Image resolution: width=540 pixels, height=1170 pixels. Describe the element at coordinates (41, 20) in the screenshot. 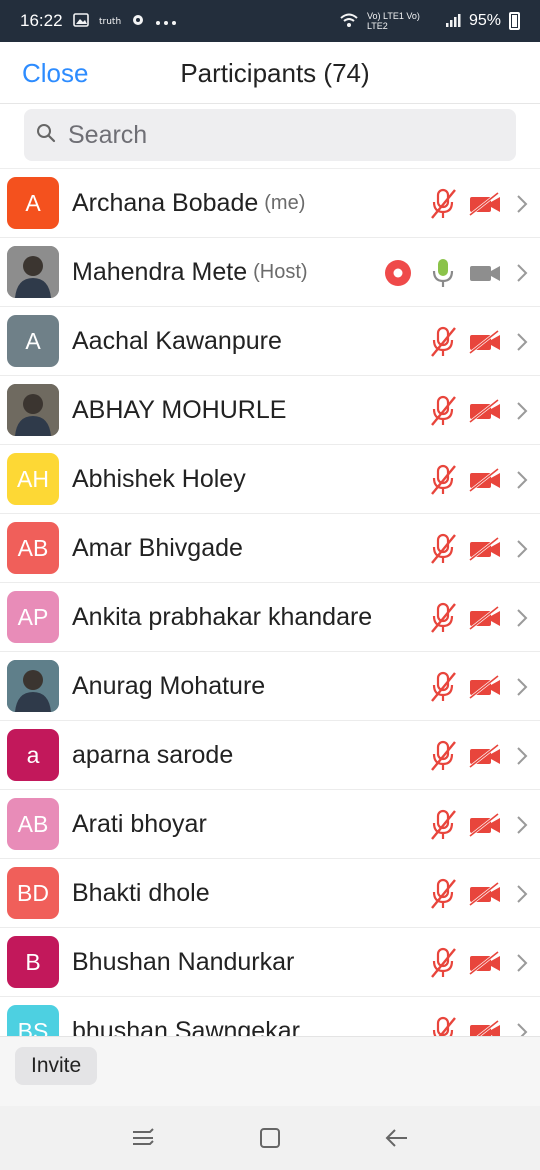

I see `status-time: 16:22` at that location.